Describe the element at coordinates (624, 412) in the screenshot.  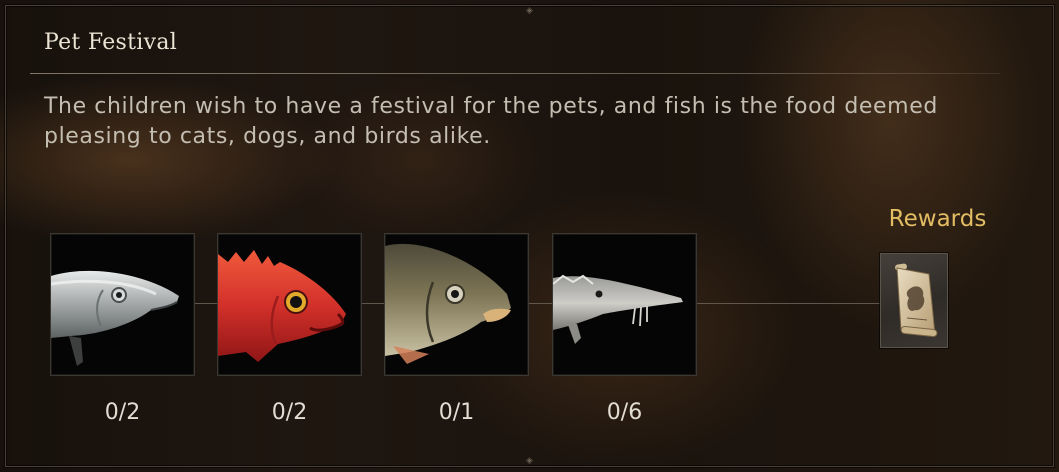
I see `requirement-count-4: 0/6` at that location.